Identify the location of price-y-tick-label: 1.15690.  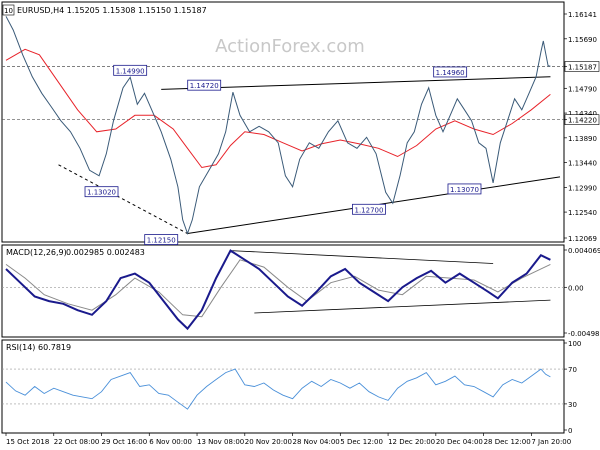
(582, 40).